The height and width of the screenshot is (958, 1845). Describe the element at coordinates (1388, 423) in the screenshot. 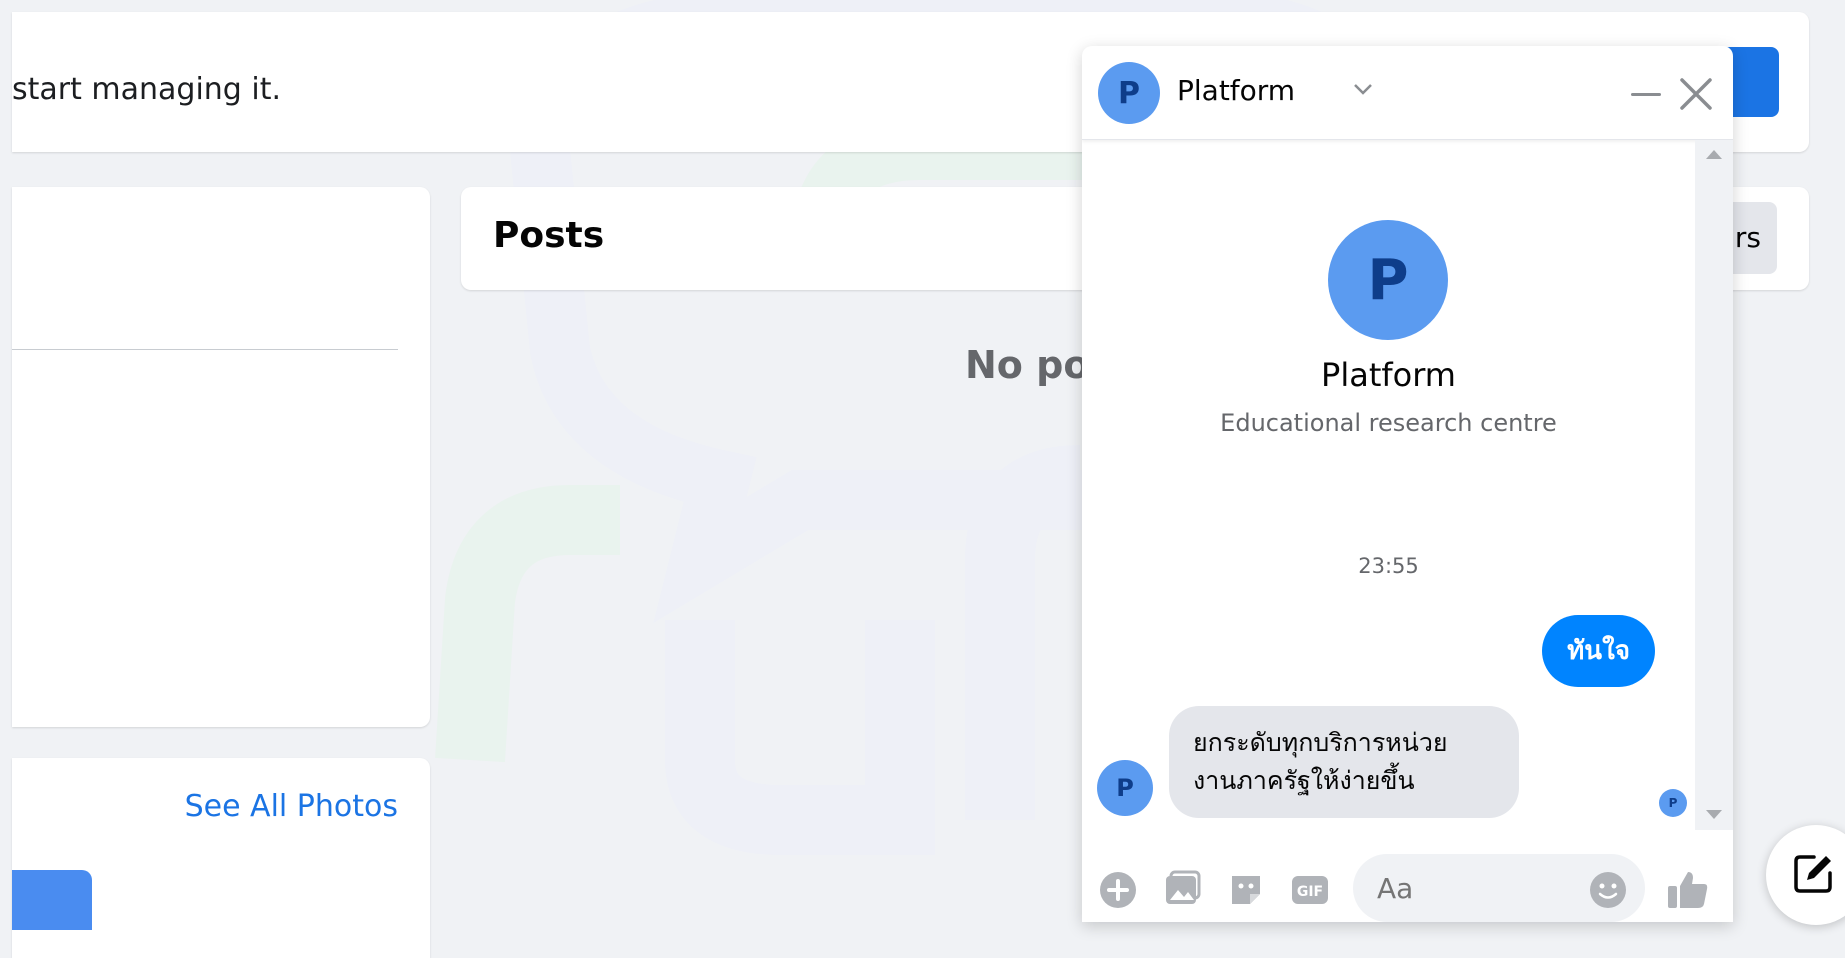

I see `profile-subtitle: Educational research centre` at that location.